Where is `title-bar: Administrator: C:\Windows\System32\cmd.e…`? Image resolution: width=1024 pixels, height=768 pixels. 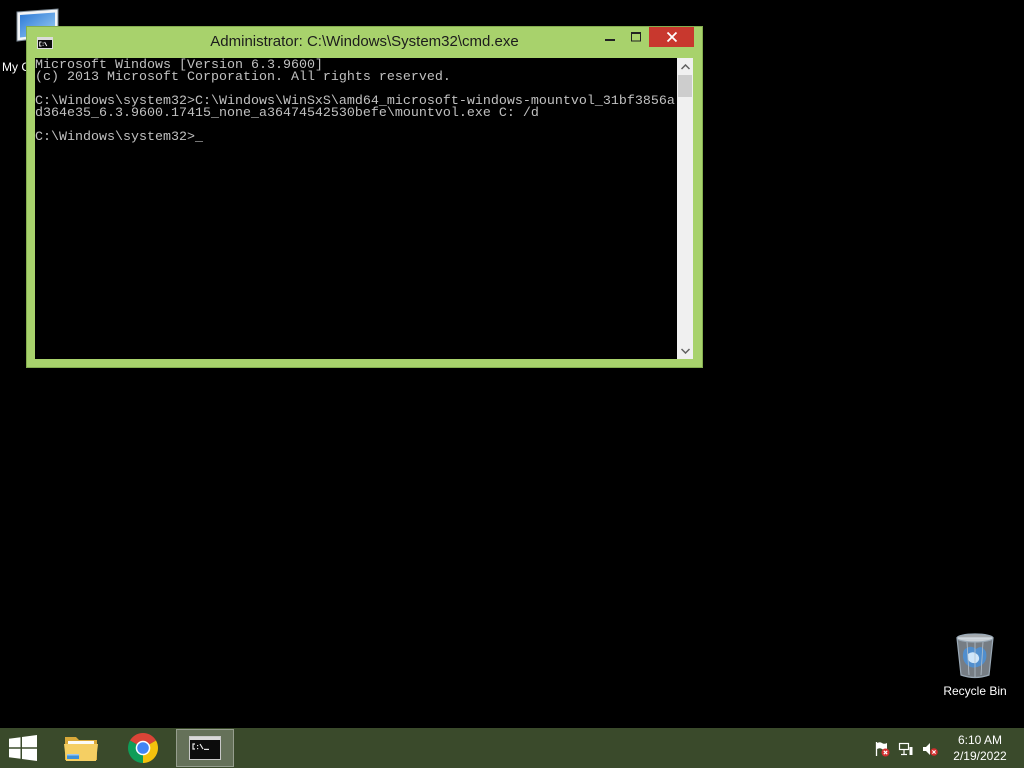
title-bar: Administrator: C:\Windows\System32\cmd.e… is located at coordinates (364, 42).